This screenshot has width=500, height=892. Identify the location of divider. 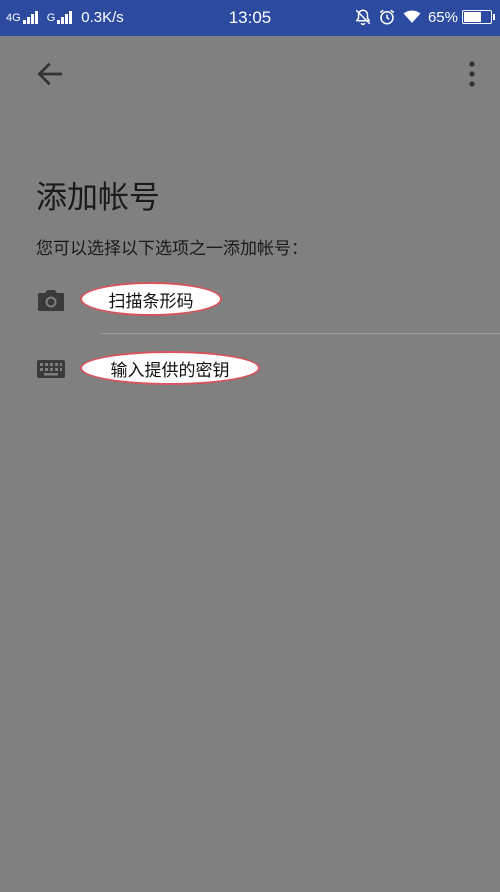
(300, 333).